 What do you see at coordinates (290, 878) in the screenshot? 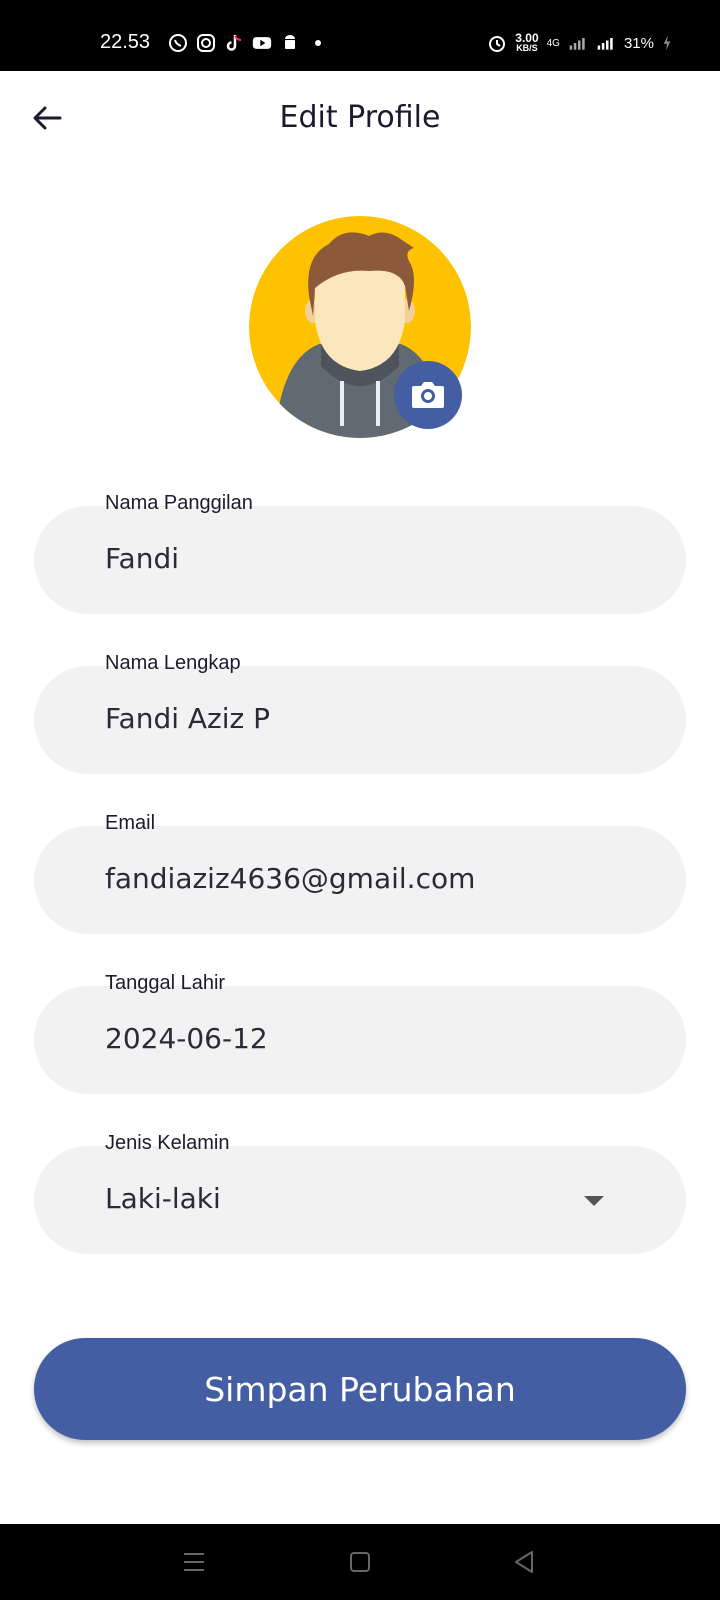
I see `email-value: fandiaziz4636@gmail.com` at bounding box center [290, 878].